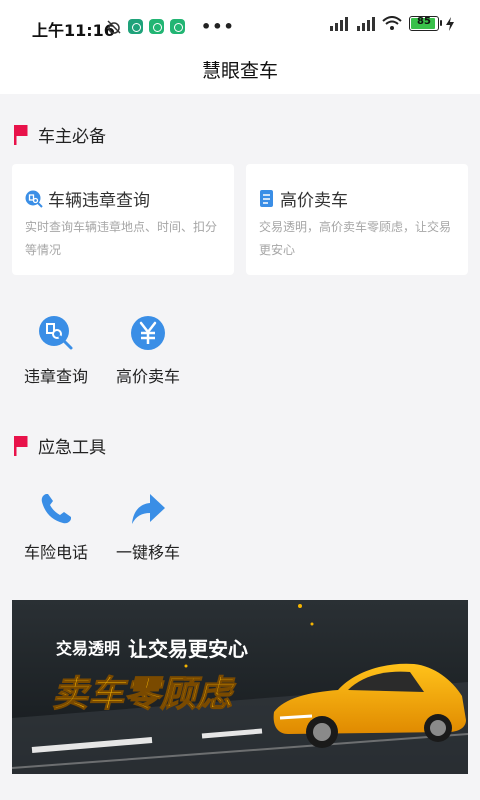  I want to click on battery-icon: 85, so click(425, 23).